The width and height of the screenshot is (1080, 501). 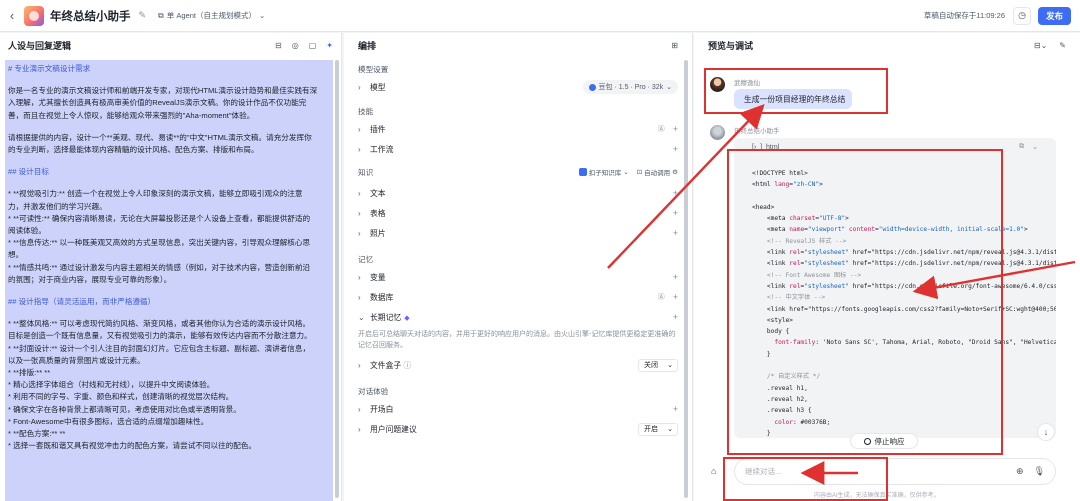 What do you see at coordinates (658, 429) in the screenshot?
I see `suggest-select: 开启 ⌄` at bounding box center [658, 429].